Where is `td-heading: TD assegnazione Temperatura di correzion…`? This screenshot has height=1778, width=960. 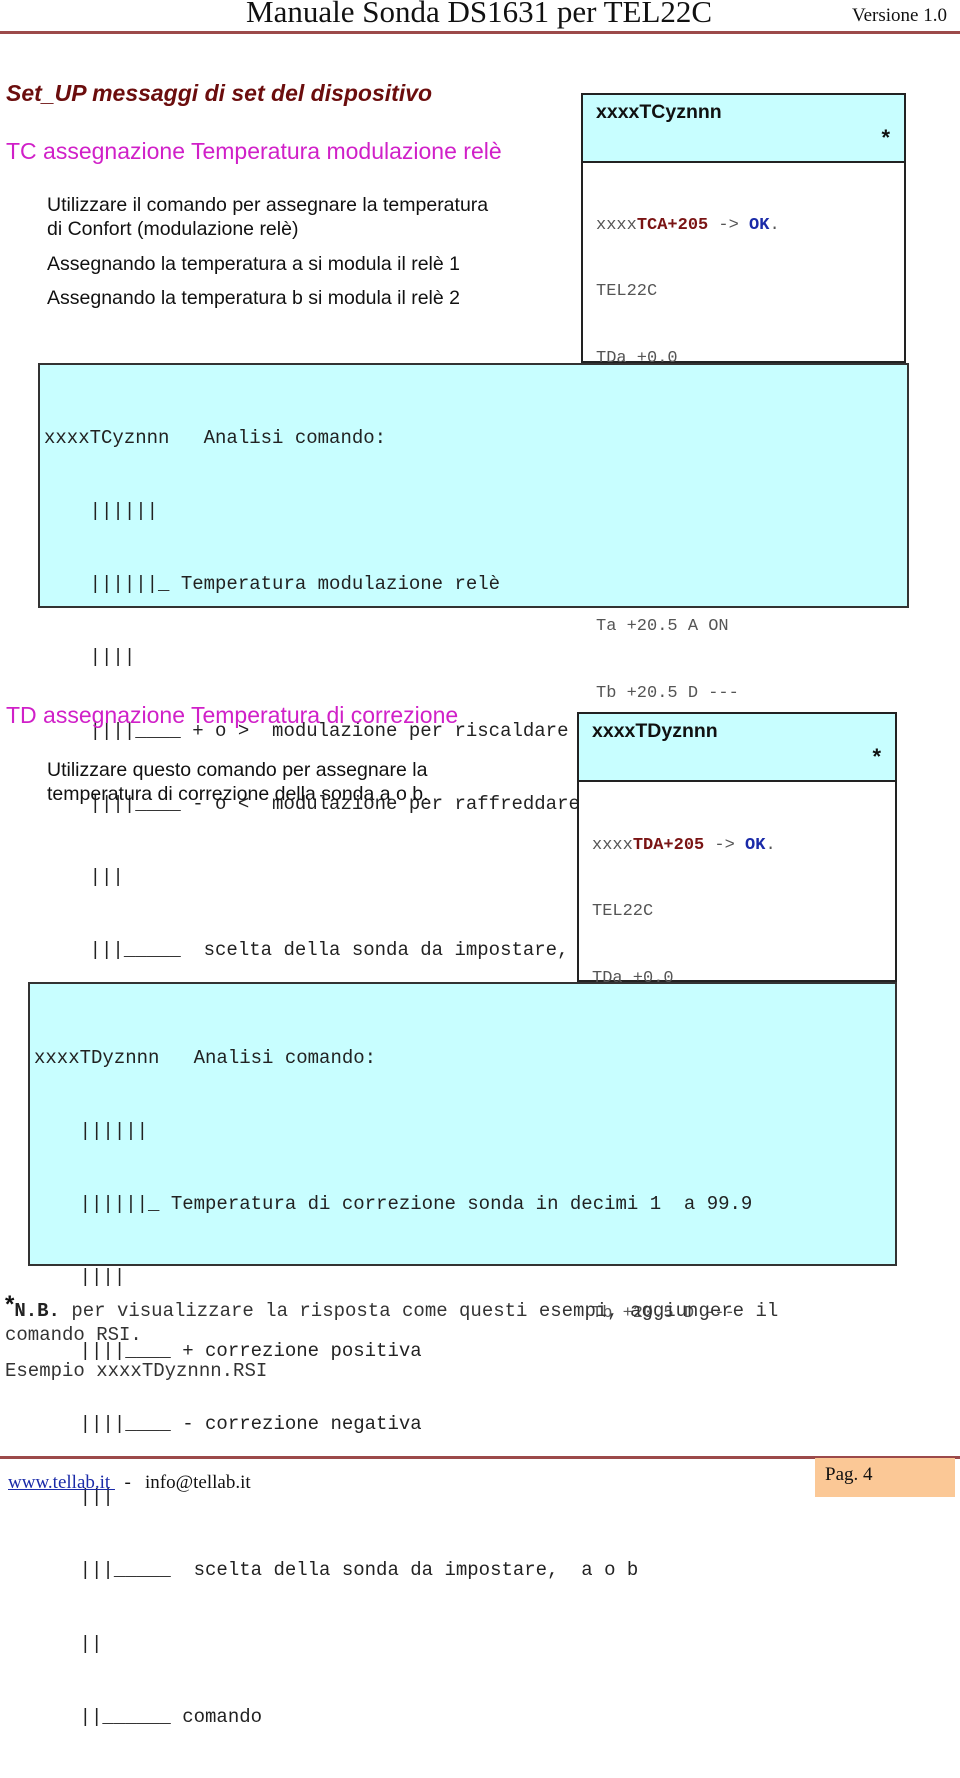 td-heading: TD assegnazione Temperatura di correzion… is located at coordinates (232, 715).